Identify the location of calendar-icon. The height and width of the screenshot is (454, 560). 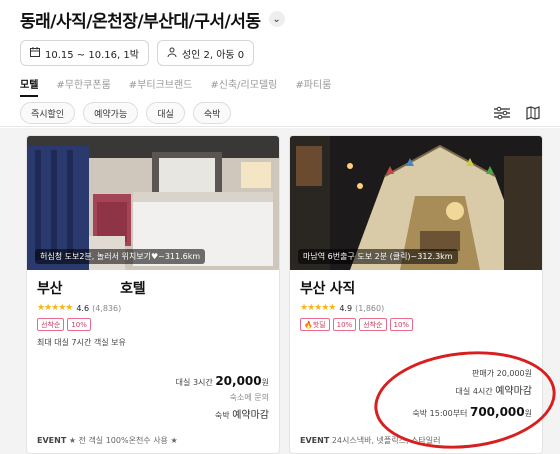
(35, 53).